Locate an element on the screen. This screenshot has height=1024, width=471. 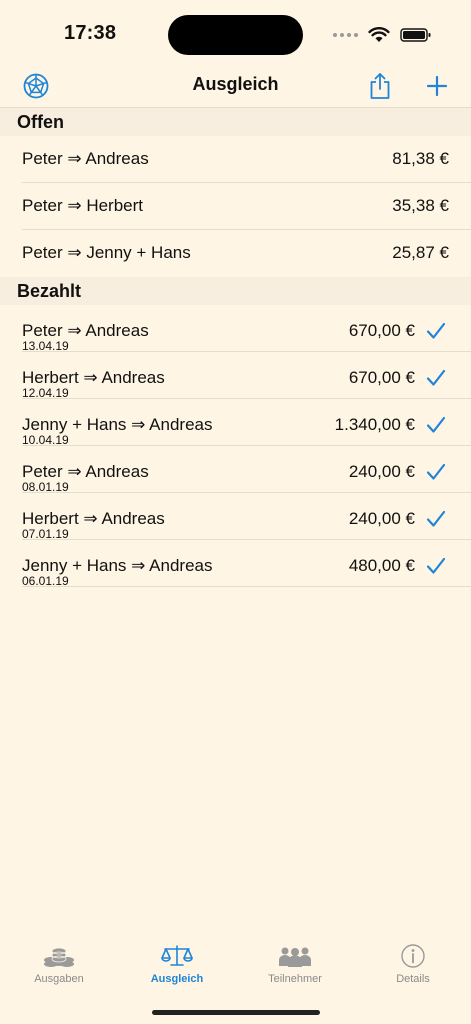
row-amount: 1.340,00 € is located at coordinates (374, 424).